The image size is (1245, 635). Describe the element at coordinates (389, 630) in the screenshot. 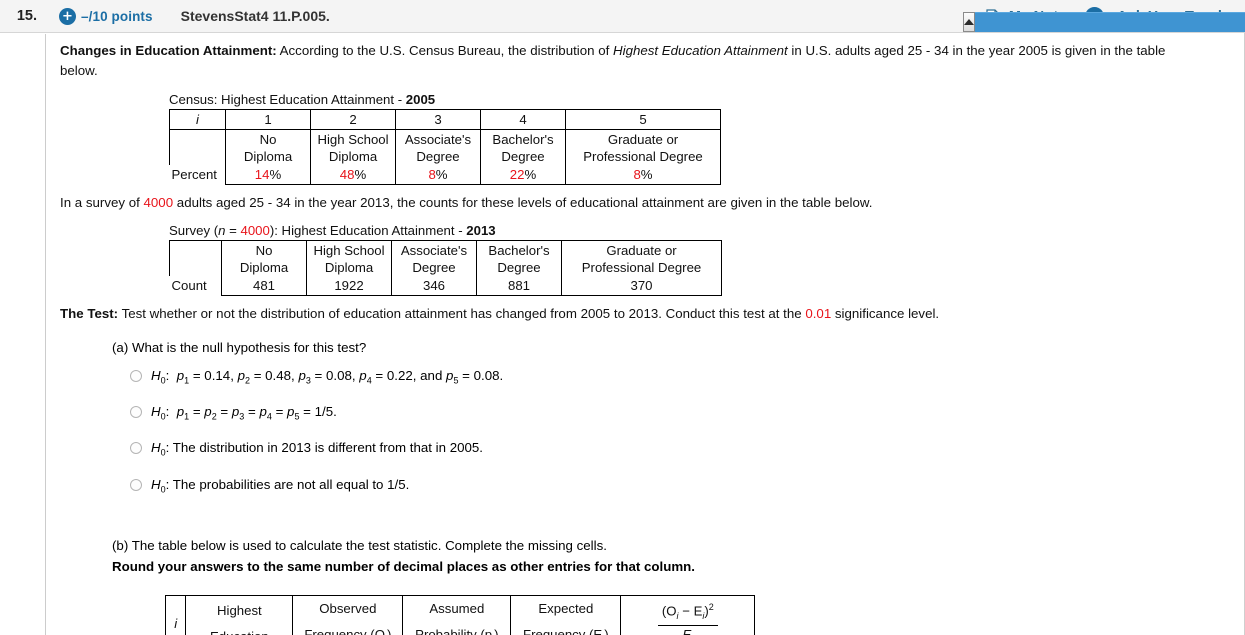

I see `calc-header-observed-close: )` at that location.